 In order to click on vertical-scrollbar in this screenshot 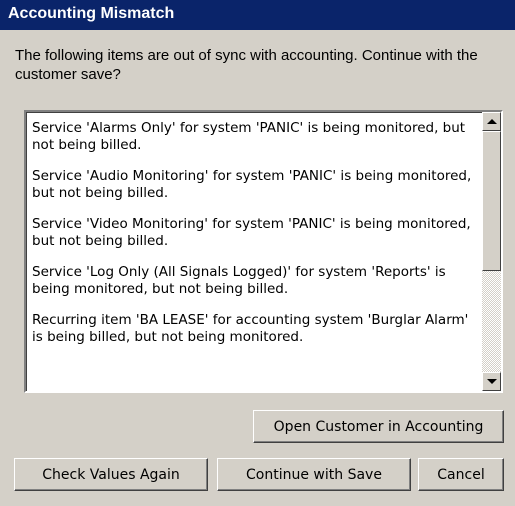, I will do `click(491, 251)`.